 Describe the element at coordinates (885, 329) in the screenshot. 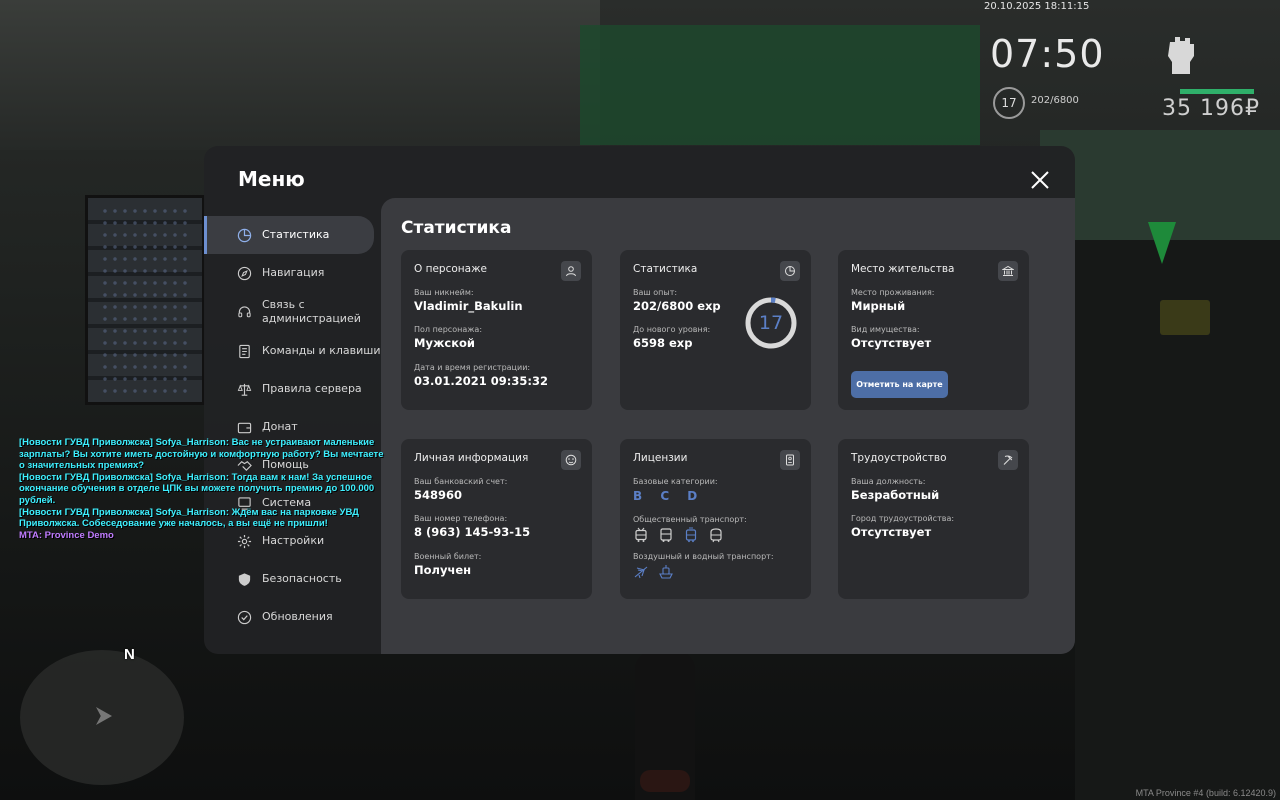

I see `property-label: Вид имущества:` at that location.